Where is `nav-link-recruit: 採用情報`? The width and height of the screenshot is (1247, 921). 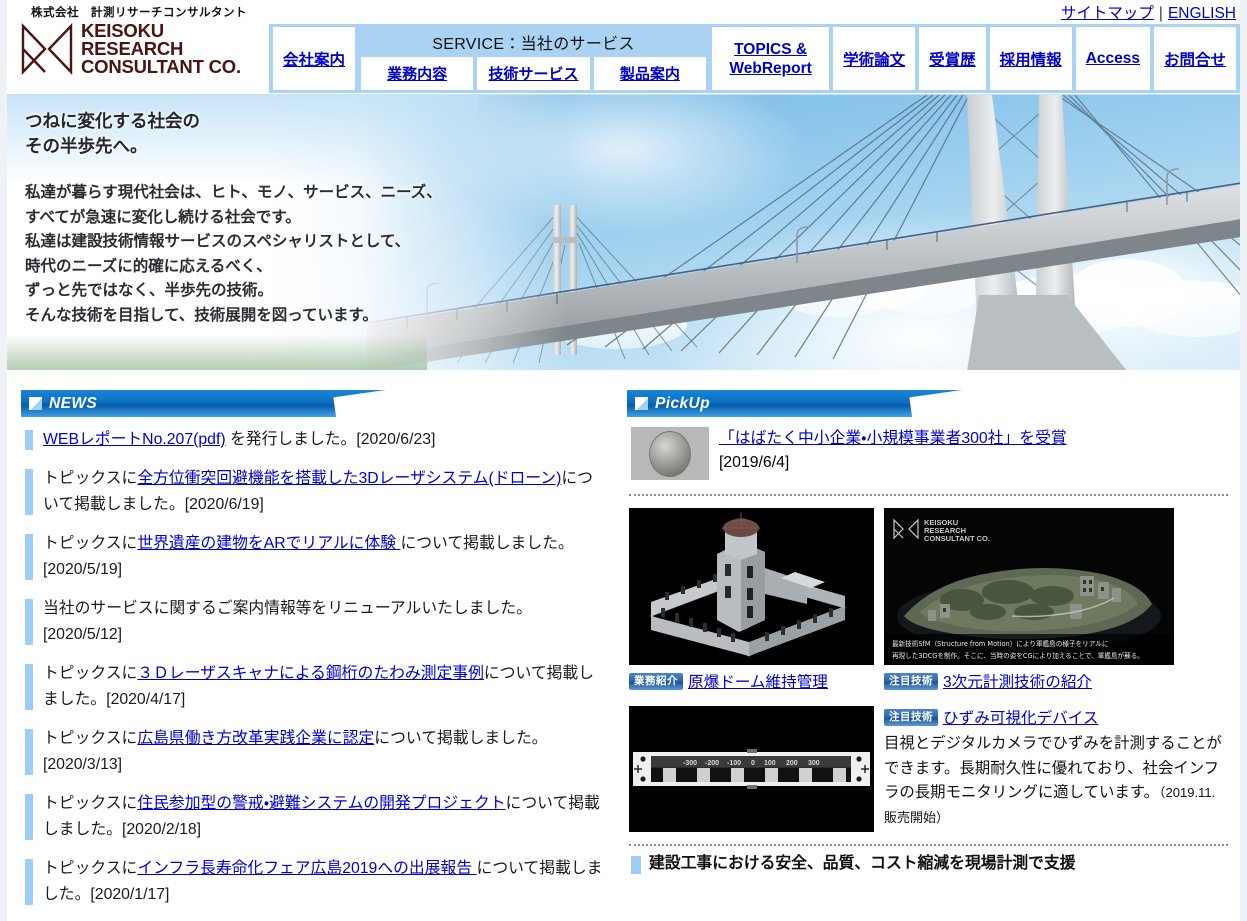 nav-link-recruit: 採用情報 is located at coordinates (1031, 59).